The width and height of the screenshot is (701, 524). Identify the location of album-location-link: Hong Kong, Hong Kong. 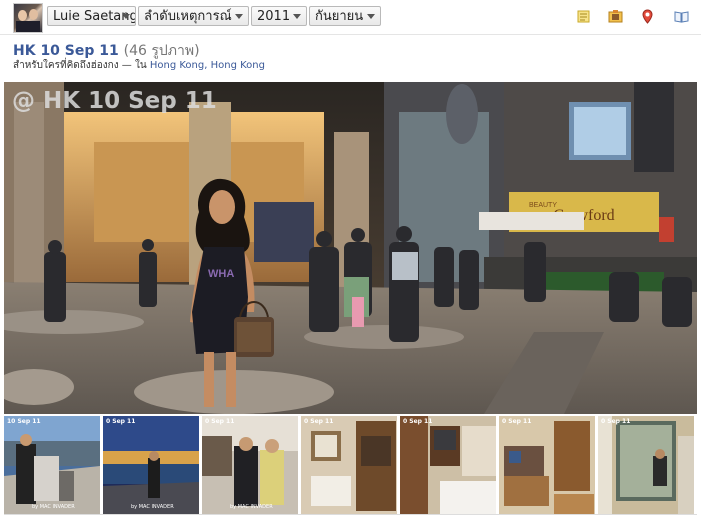
(207, 65).